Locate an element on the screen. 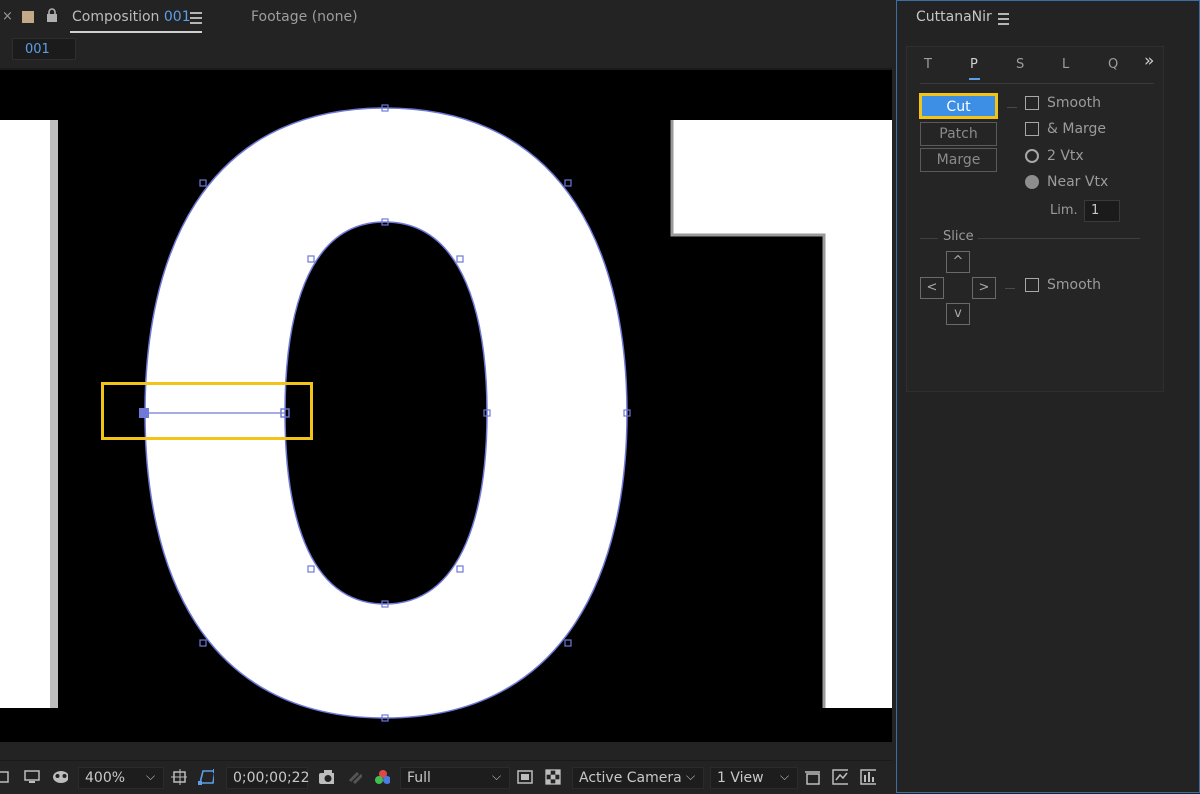  panel-menu-icon is located at coordinates (1003, 20).